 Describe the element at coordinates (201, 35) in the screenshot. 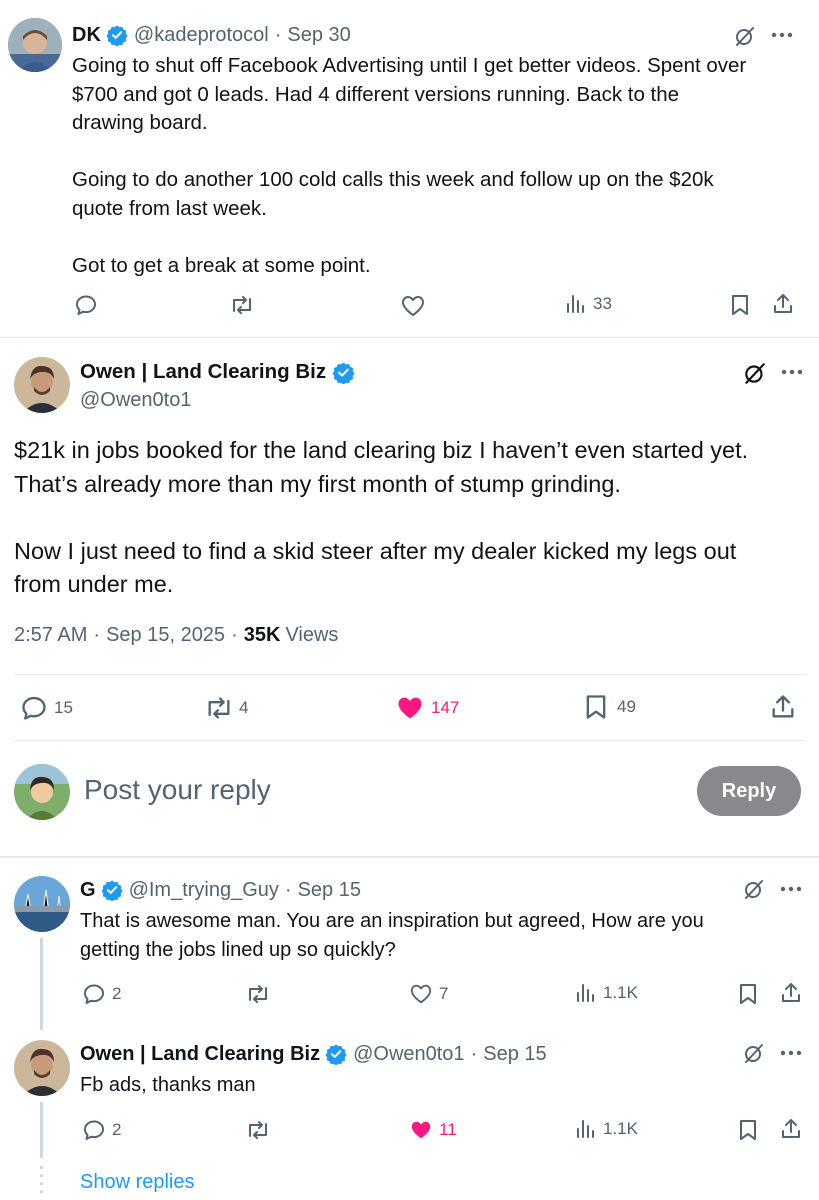

I see `author-handle: @kadeprotocol` at that location.